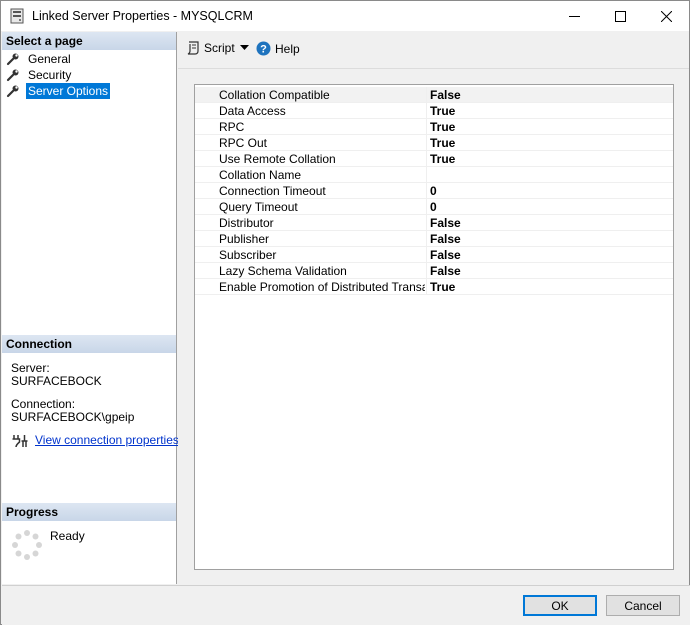 Image resolution: width=690 pixels, height=625 pixels. Describe the element at coordinates (258, 207) in the screenshot. I see `property-name: Query Timeout` at that location.